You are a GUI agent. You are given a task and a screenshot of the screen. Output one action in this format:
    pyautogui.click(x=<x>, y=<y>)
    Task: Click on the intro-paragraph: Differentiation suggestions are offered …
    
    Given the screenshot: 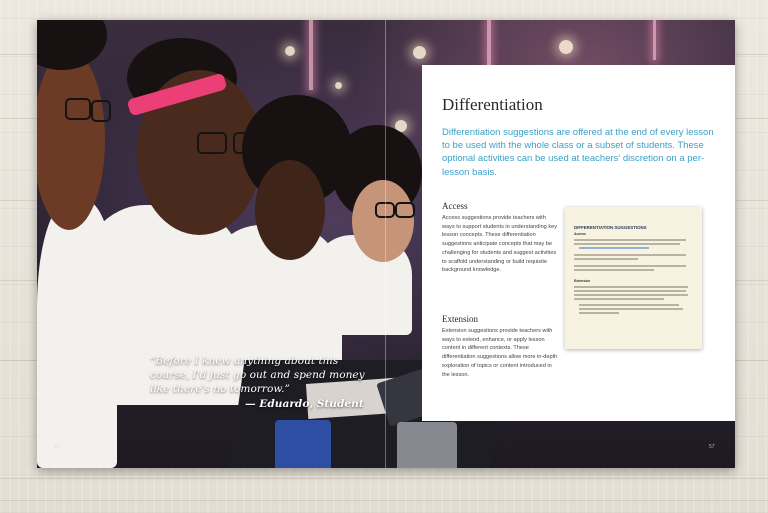 What is the action you would take?
    pyautogui.click(x=578, y=152)
    